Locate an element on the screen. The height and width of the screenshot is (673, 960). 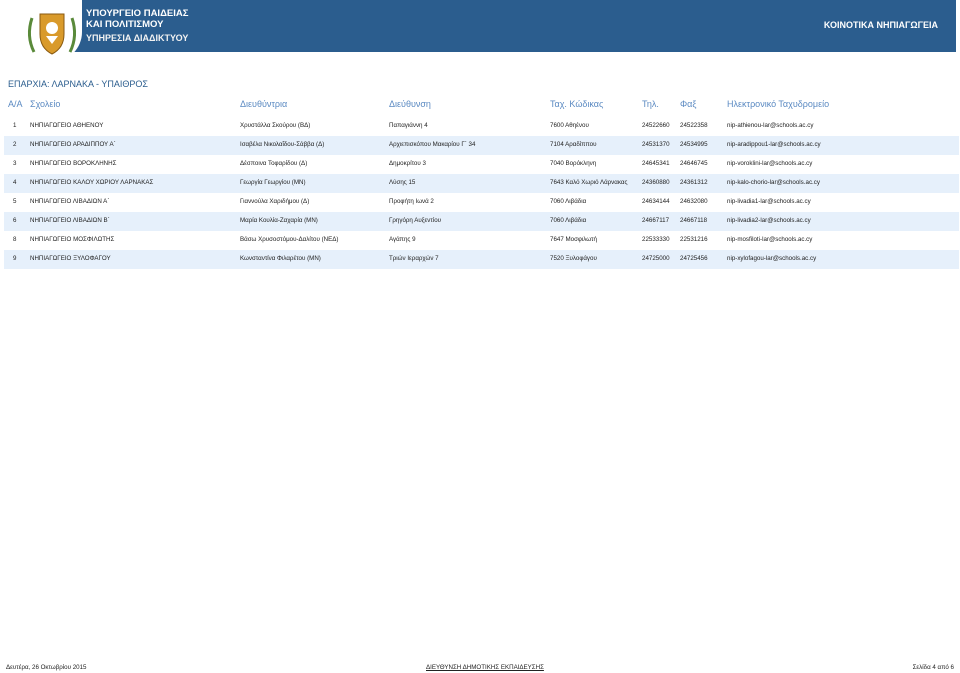
footer-department: ΔΙΕΥΘΥΝΣΗ ΔΗΜΟΤΙΚΗΣ ΕΚΠΑΙΔΕΥΣΗΣ is located at coordinates (485, 667).